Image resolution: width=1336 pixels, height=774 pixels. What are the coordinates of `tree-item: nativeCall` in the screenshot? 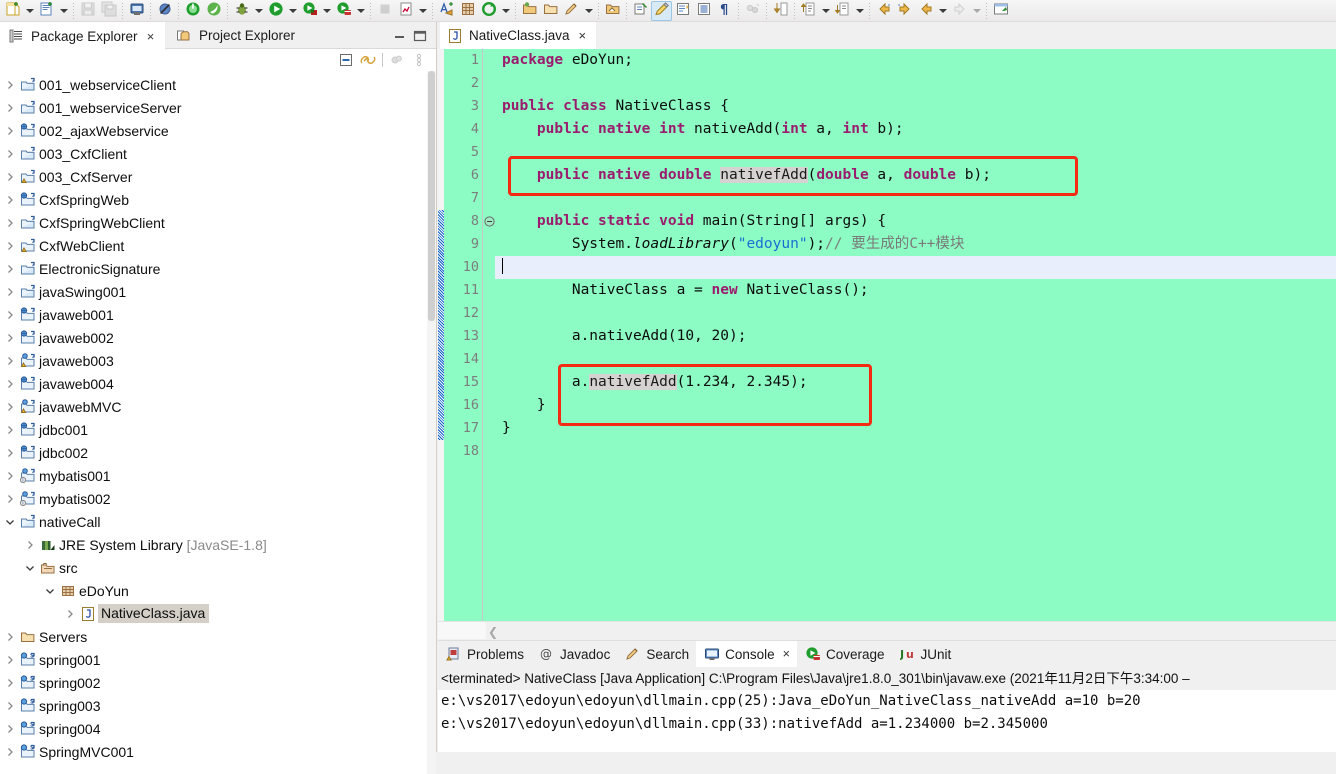 It's located at (214, 521).